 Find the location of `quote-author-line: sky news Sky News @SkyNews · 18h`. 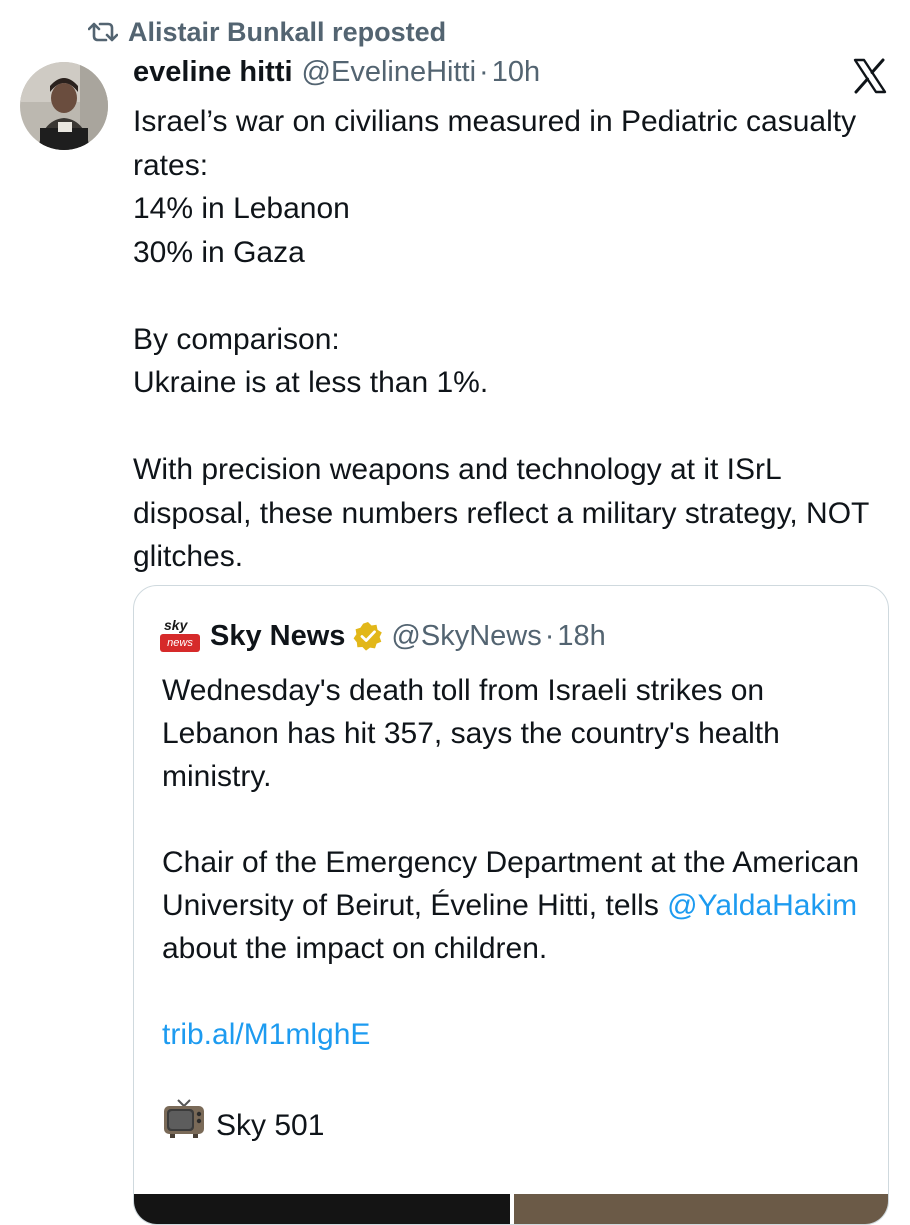

quote-author-line: sky news Sky News @SkyNews · 18h is located at coordinates (383, 636).